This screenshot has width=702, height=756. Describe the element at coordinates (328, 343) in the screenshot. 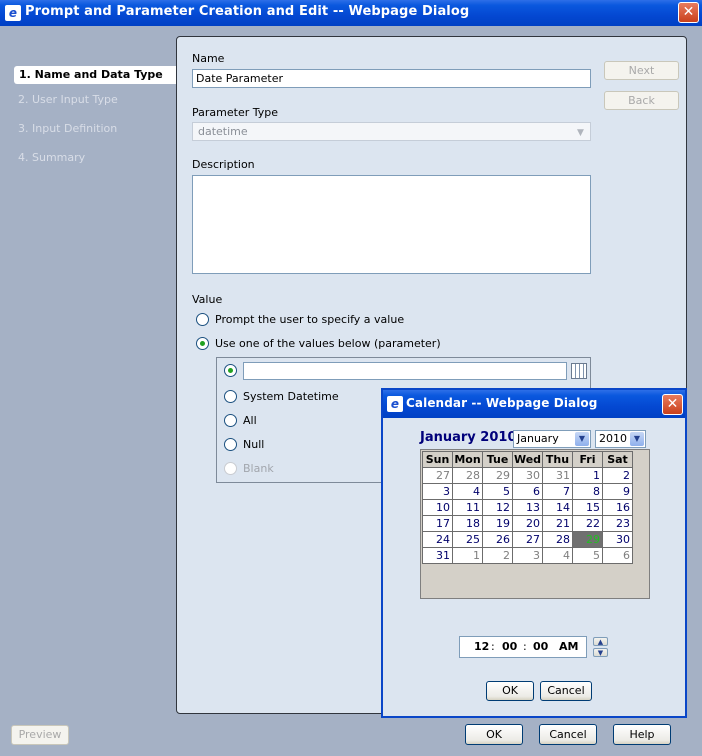

I see `radio-use-values-label: Use one of the values below (parameter)` at that location.